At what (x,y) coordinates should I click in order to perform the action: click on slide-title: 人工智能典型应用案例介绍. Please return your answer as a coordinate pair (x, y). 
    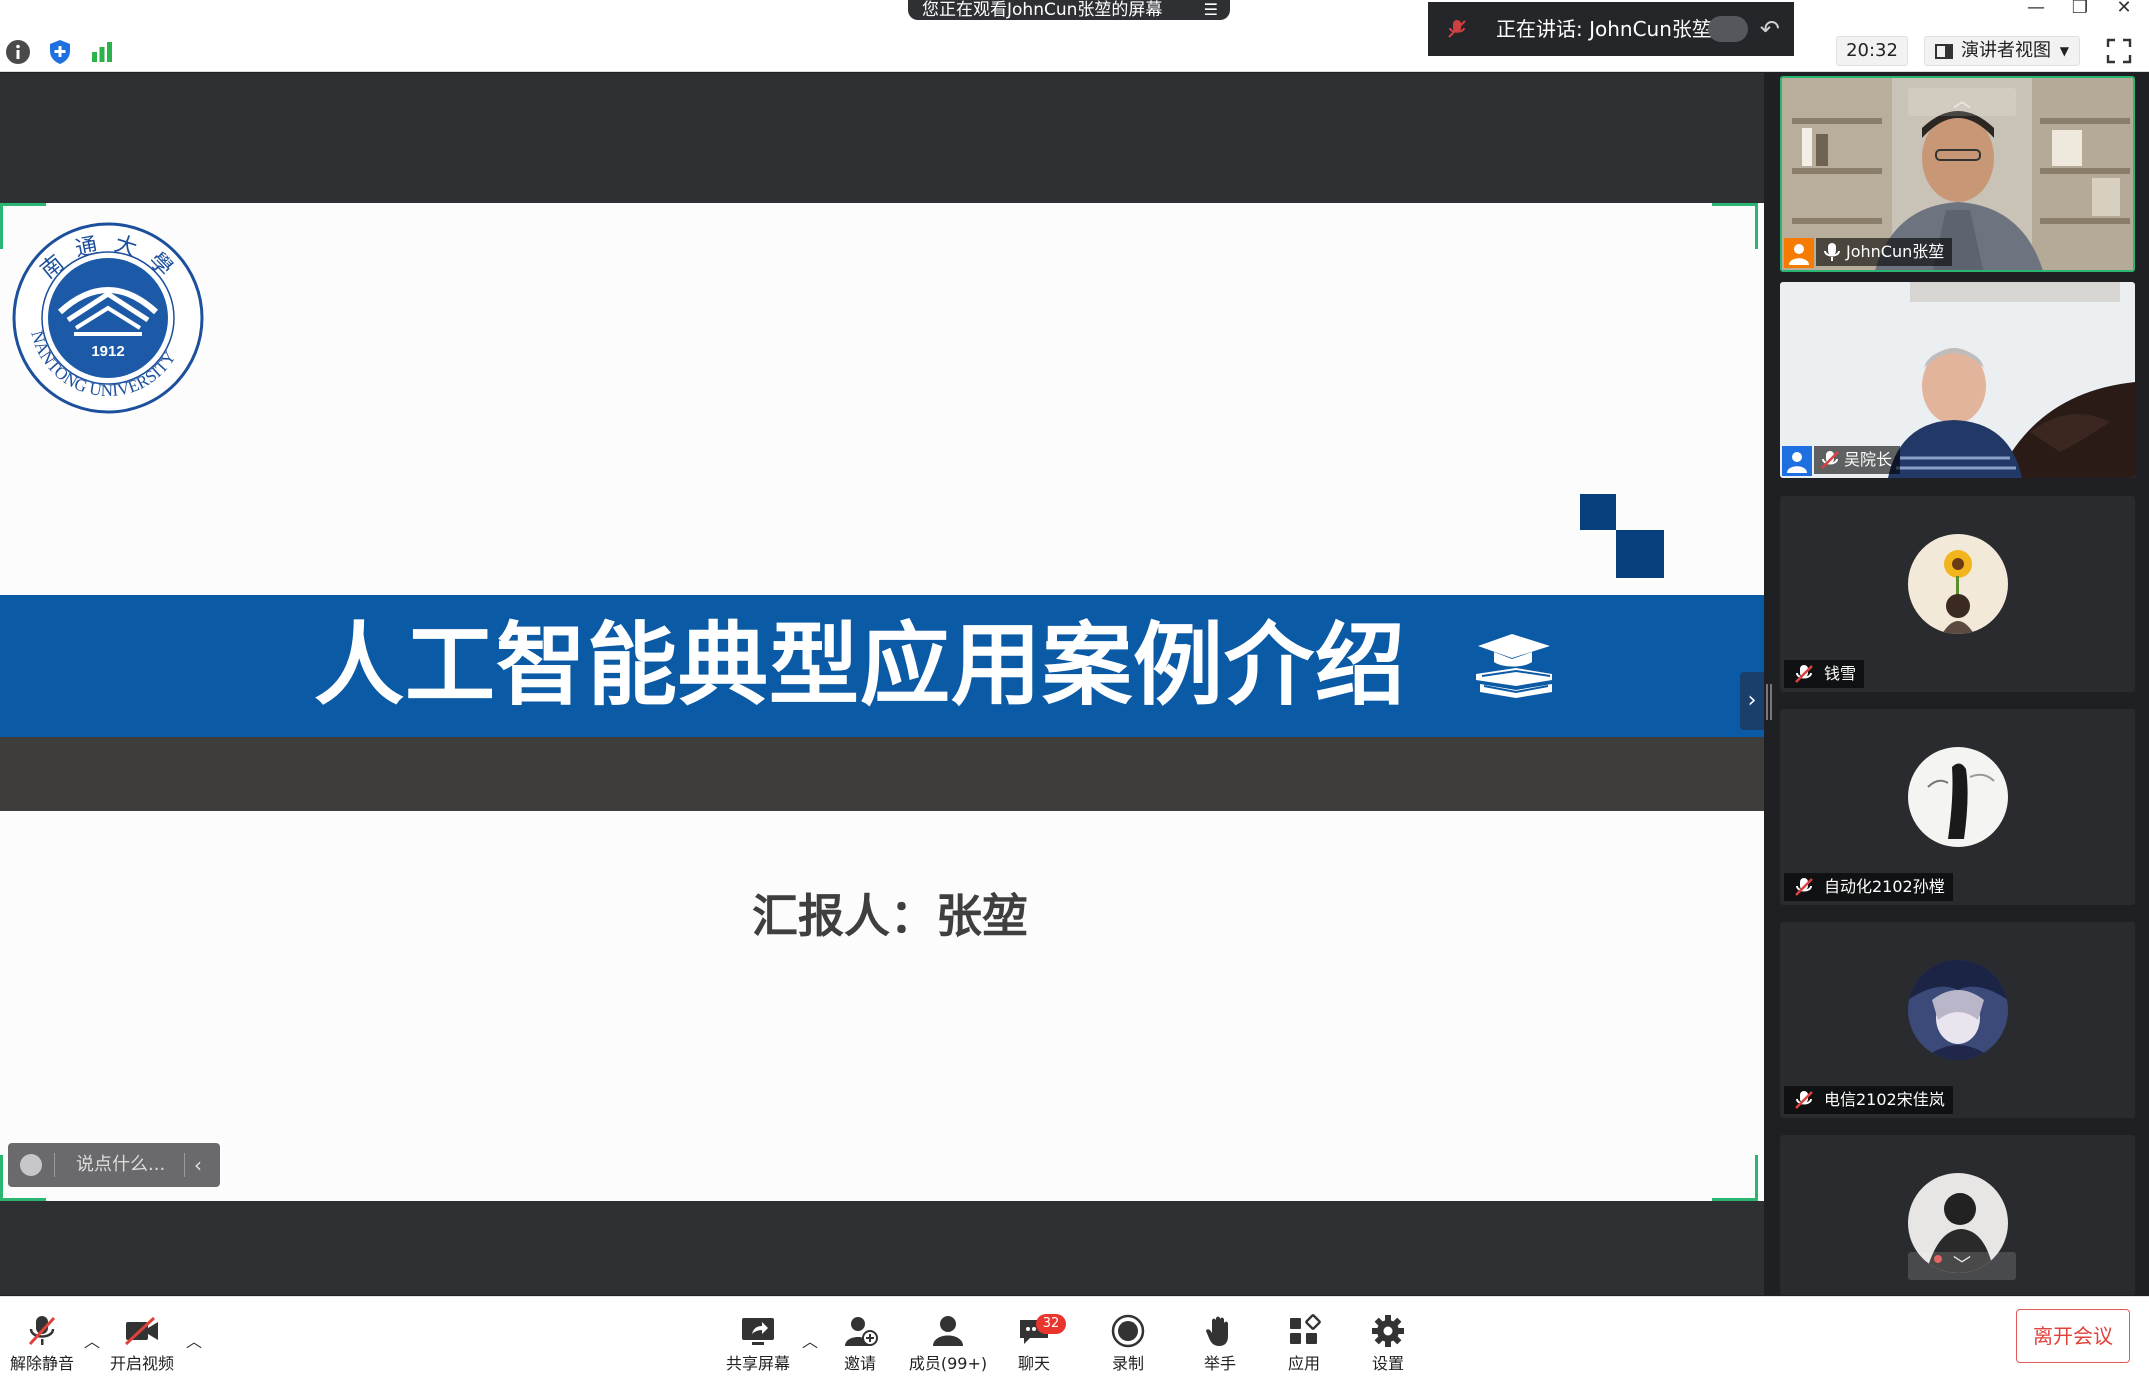
    Looking at the image, I should click on (860, 665).